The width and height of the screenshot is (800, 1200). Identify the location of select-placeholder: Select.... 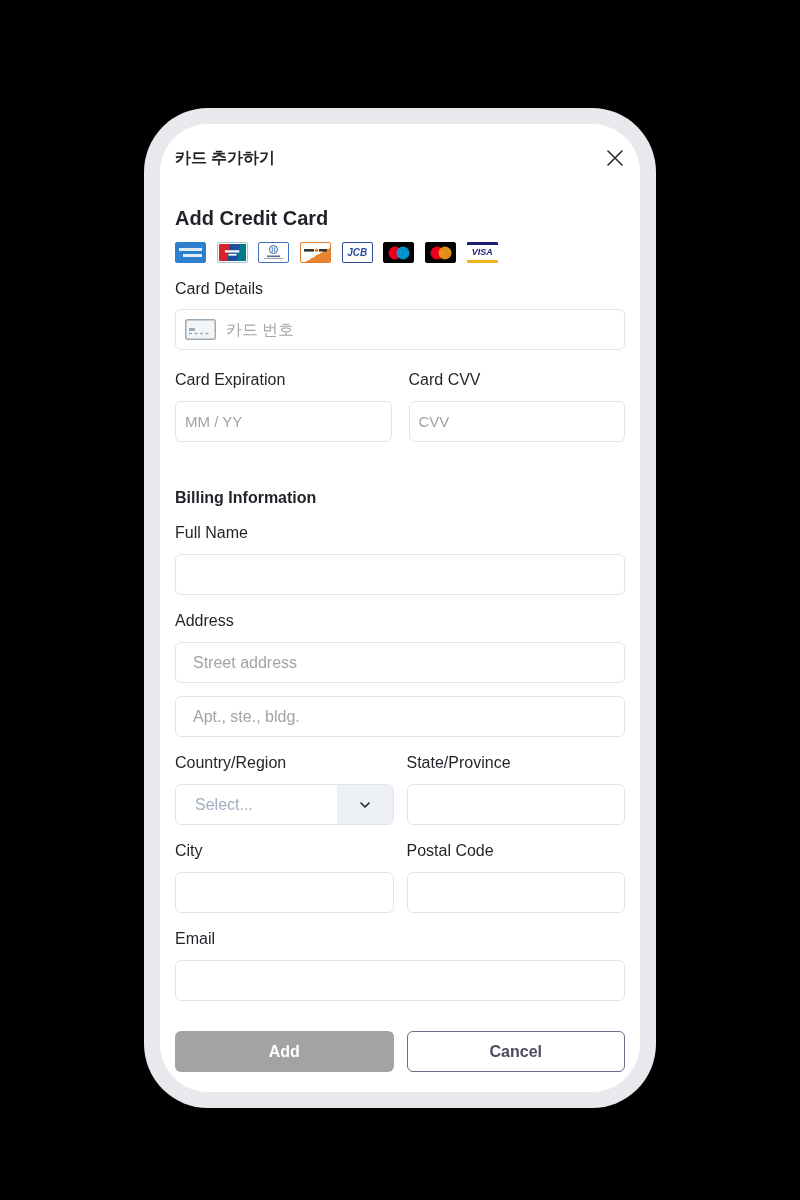
(224, 805).